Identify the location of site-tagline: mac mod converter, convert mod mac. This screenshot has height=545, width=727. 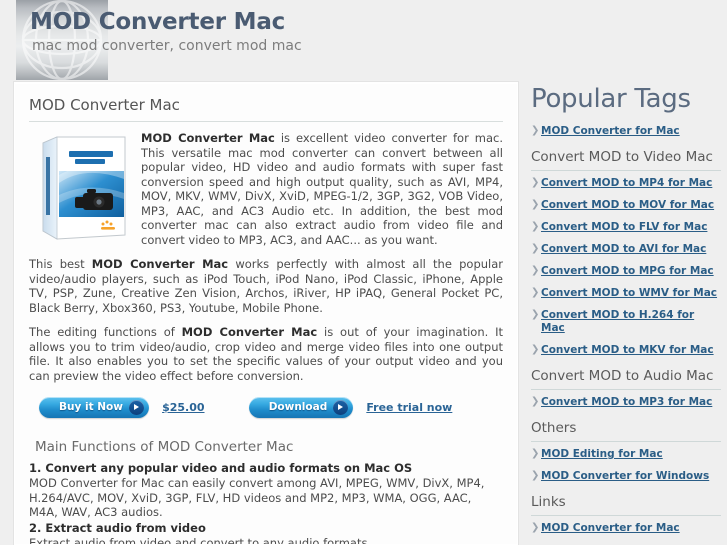
(167, 46).